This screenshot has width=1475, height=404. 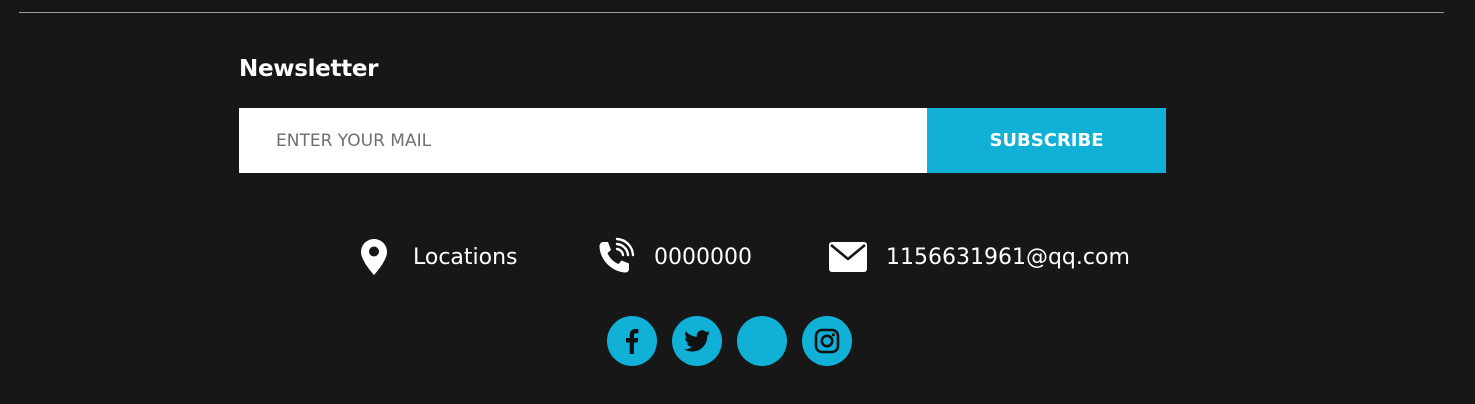 I want to click on location-pin-icon, so click(x=374, y=257).